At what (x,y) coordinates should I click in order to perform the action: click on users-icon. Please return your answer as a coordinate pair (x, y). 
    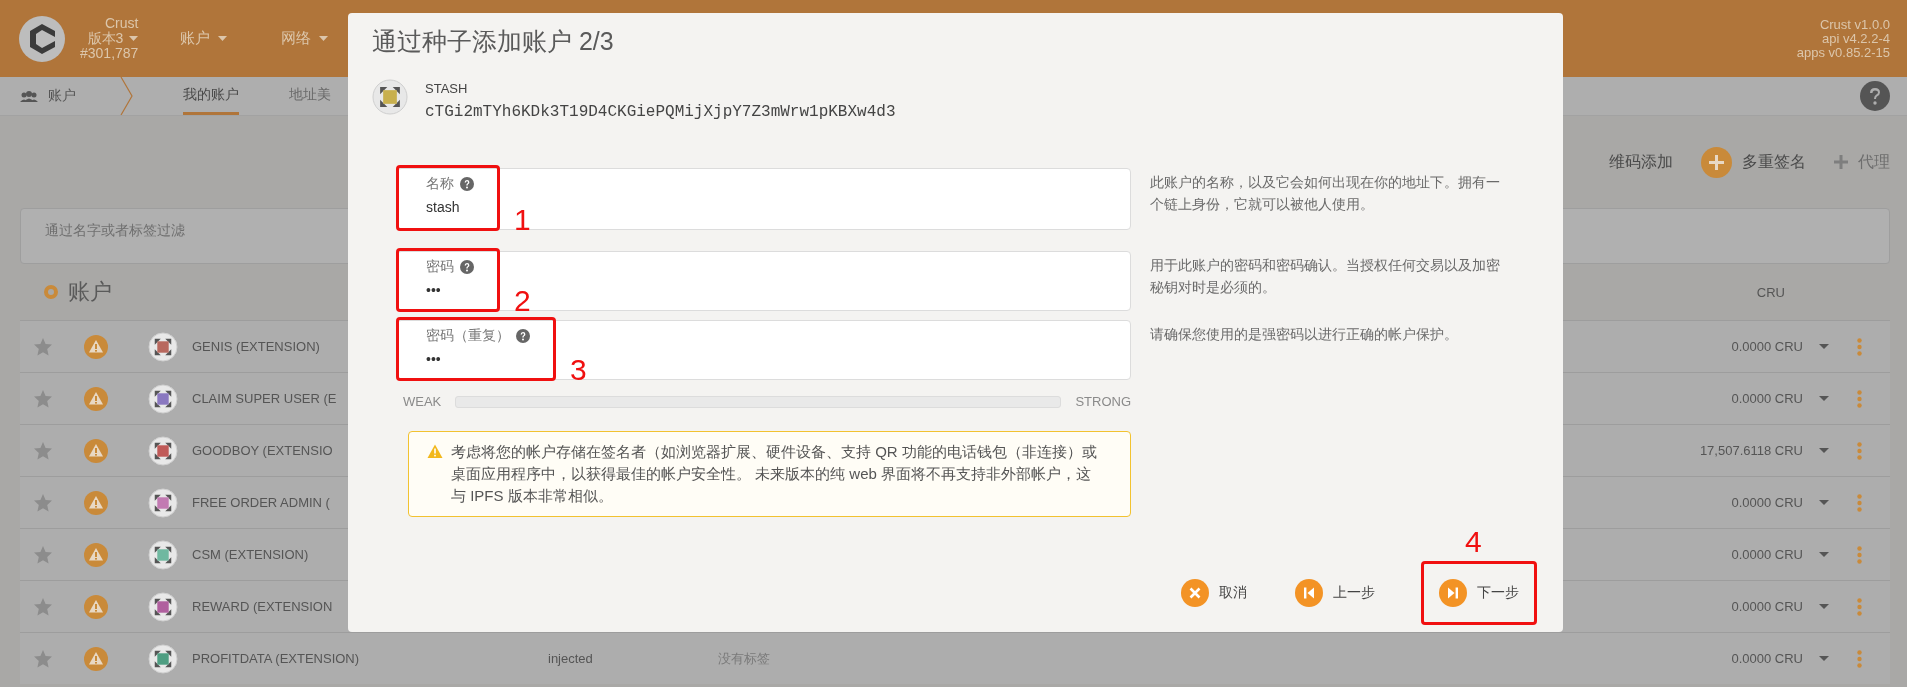
    Looking at the image, I should click on (29, 96).